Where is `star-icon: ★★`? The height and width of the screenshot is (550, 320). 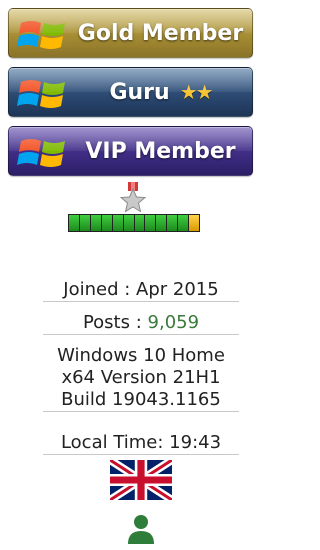 star-icon: ★★ is located at coordinates (196, 92).